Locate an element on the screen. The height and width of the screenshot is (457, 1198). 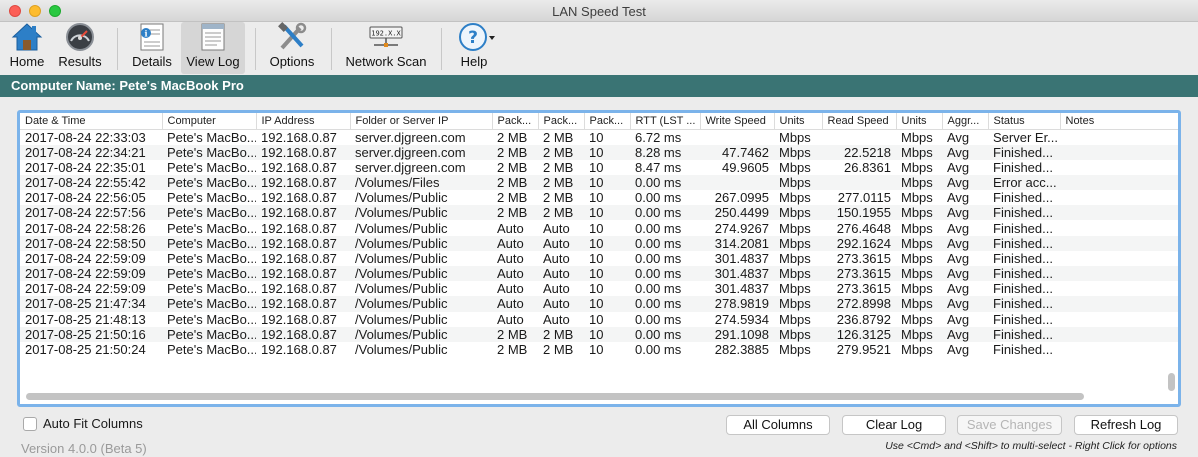
help-label: Help is located at coordinates (474, 61).